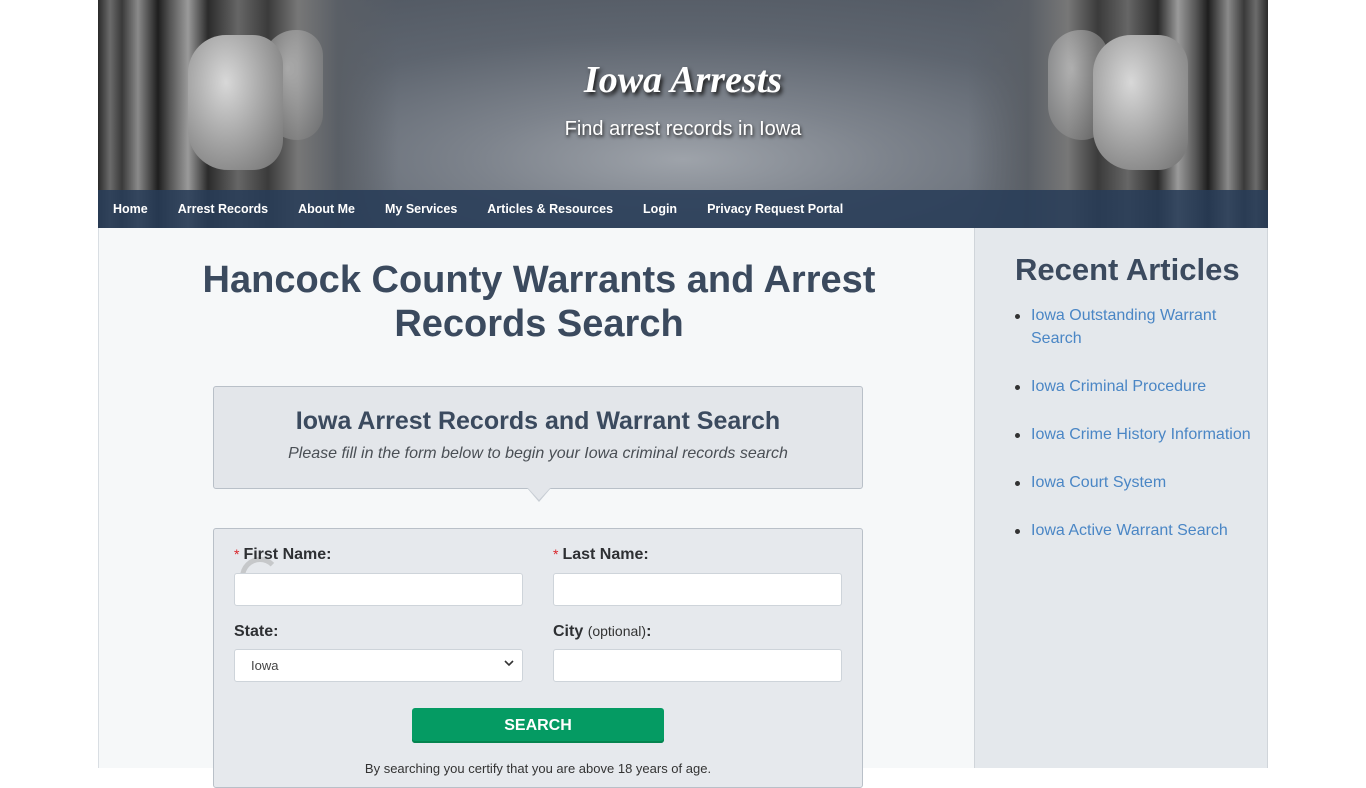  What do you see at coordinates (550, 209) in the screenshot?
I see `nav-articles-resources: Articles & Resources` at bounding box center [550, 209].